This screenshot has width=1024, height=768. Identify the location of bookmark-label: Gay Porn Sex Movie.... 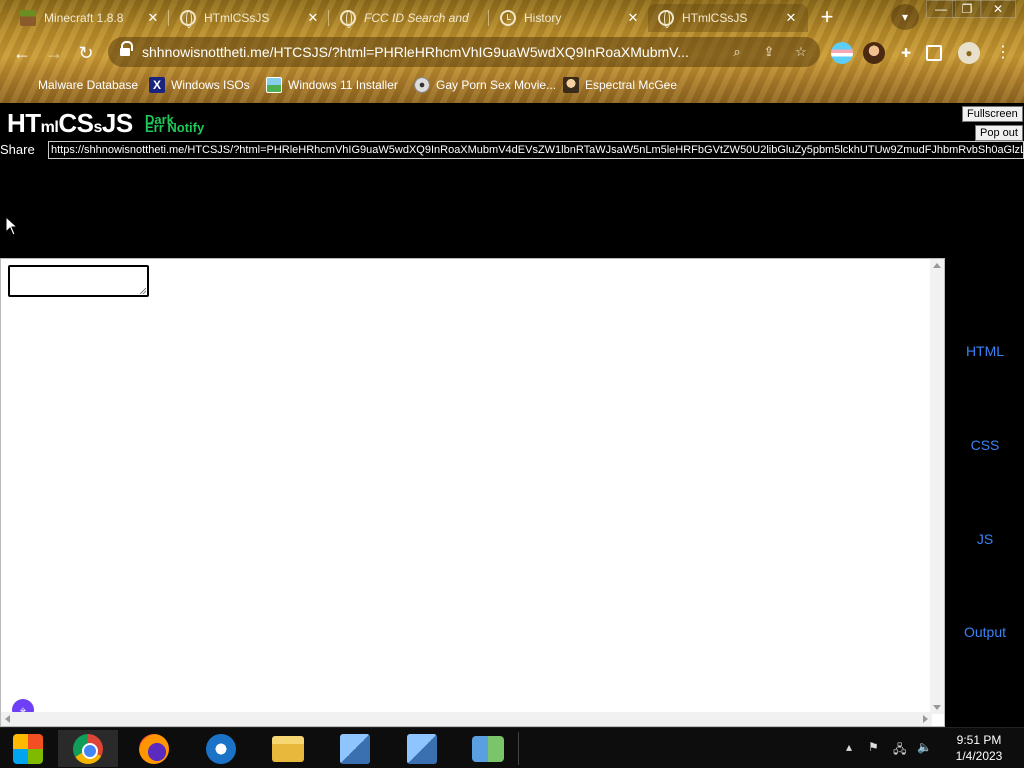
(496, 85).